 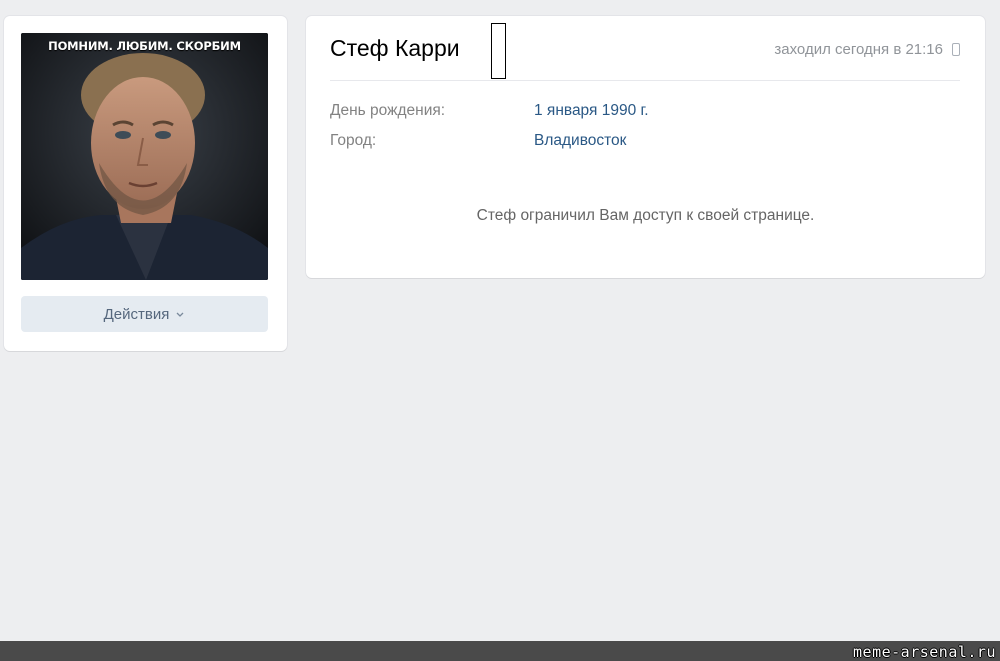 I want to click on last-seen-status: заходил сегодня в 21:16, so click(x=858, y=49).